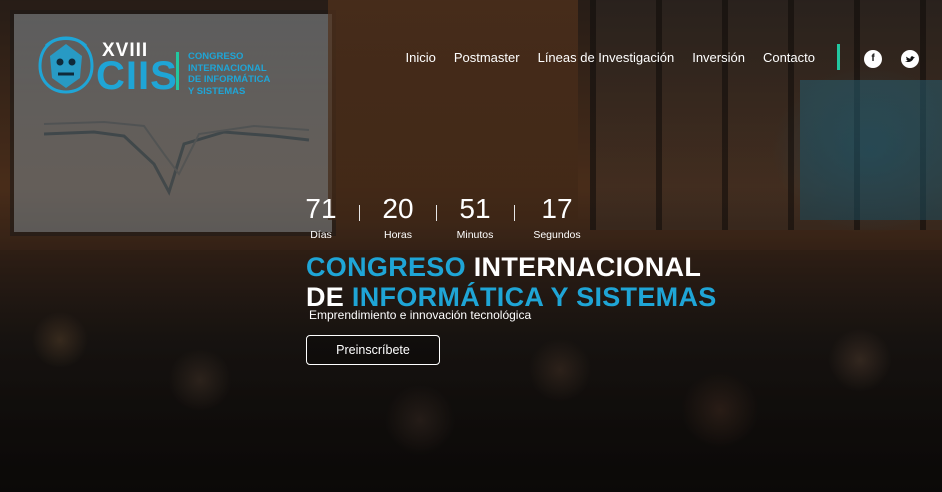 The width and height of the screenshot is (942, 492). Describe the element at coordinates (487, 57) in the screenshot. I see `nav-item-postmaster: Postmaster` at that location.